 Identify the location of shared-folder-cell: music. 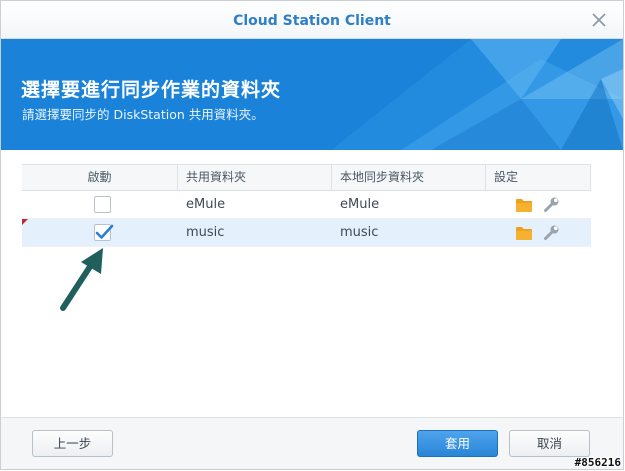
(205, 232).